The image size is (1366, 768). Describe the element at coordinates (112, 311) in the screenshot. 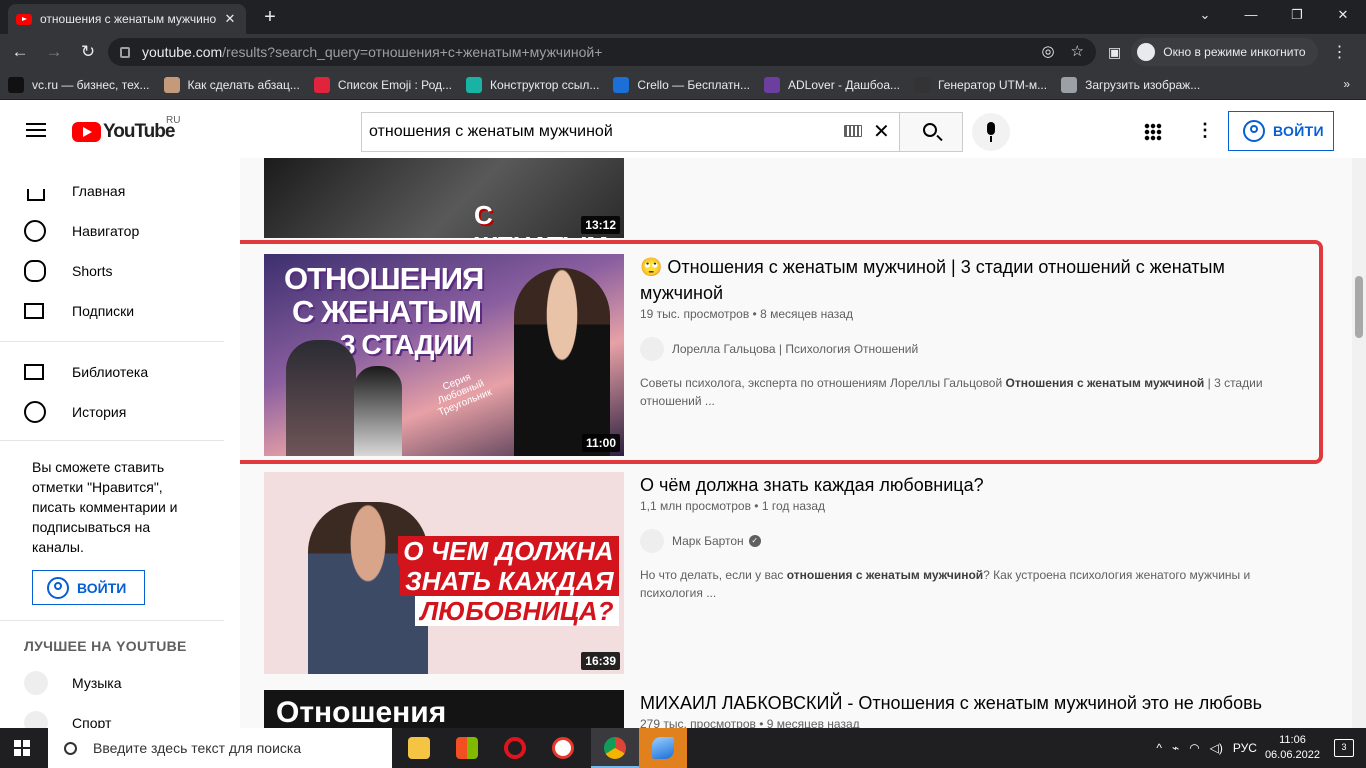

I see `sidebar-item-subscriptions: Подписки` at that location.